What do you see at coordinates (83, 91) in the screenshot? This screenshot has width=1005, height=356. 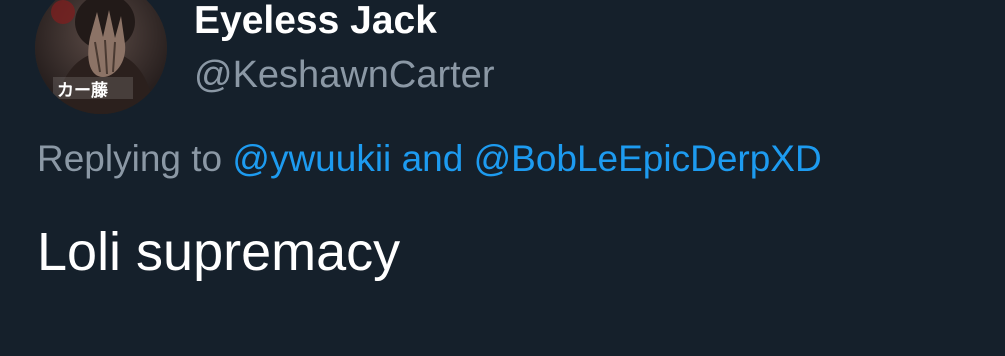 I see `avatar-caption: カー藤` at bounding box center [83, 91].